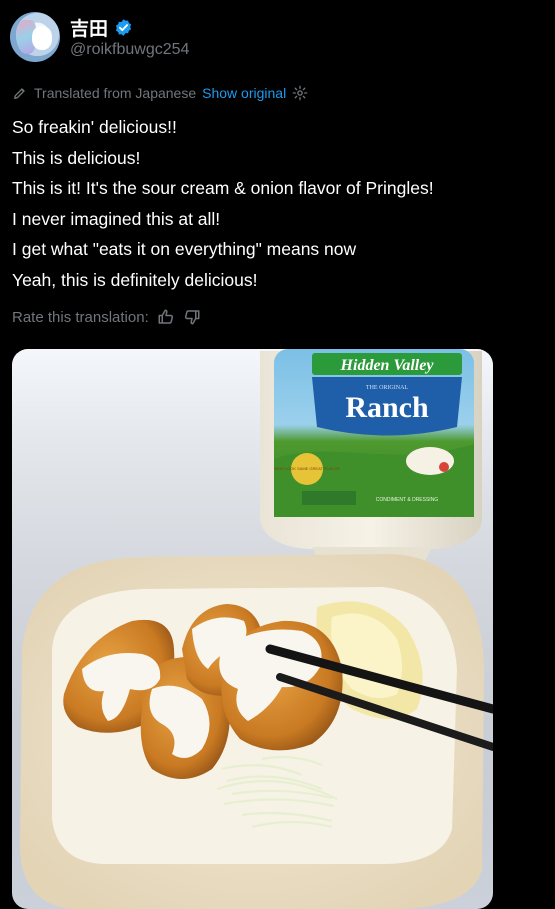 This screenshot has width=555, height=909. What do you see at coordinates (306, 468) in the screenshot?
I see `bottle-note: NEW LOOK SAME GREAT FLAVOR` at bounding box center [306, 468].